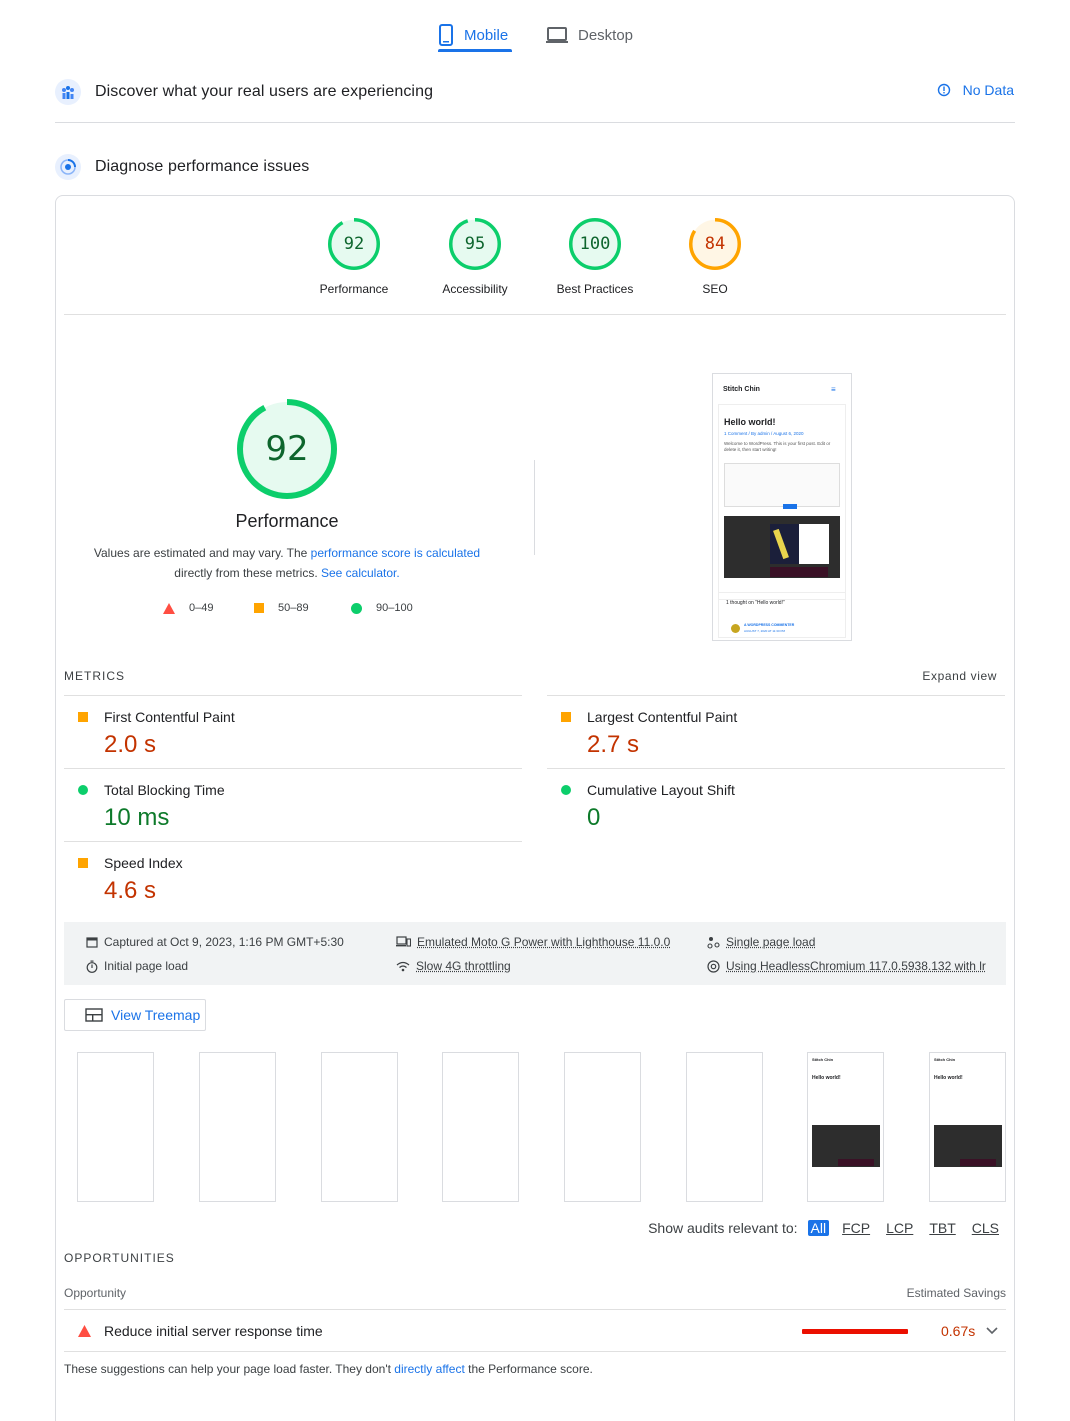  I want to click on filter-lcp: LCP, so click(899, 1228).